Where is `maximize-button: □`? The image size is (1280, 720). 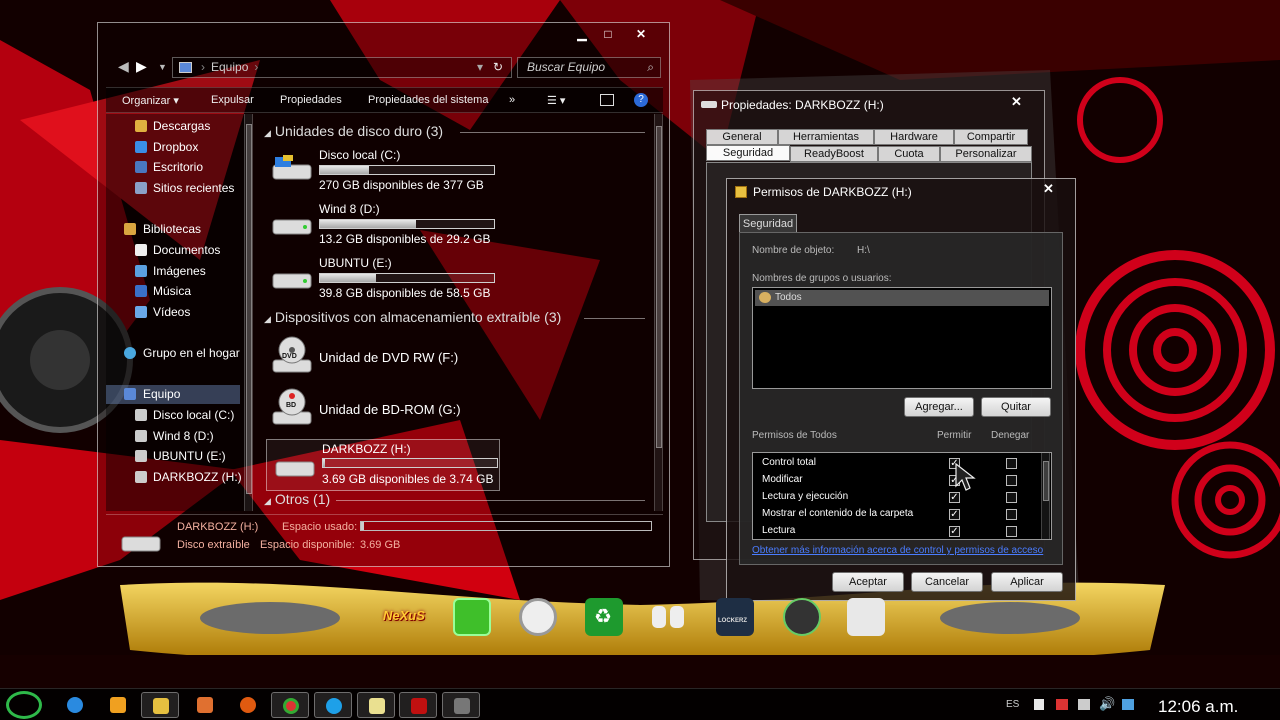 maximize-button: □ is located at coordinates (608, 34).